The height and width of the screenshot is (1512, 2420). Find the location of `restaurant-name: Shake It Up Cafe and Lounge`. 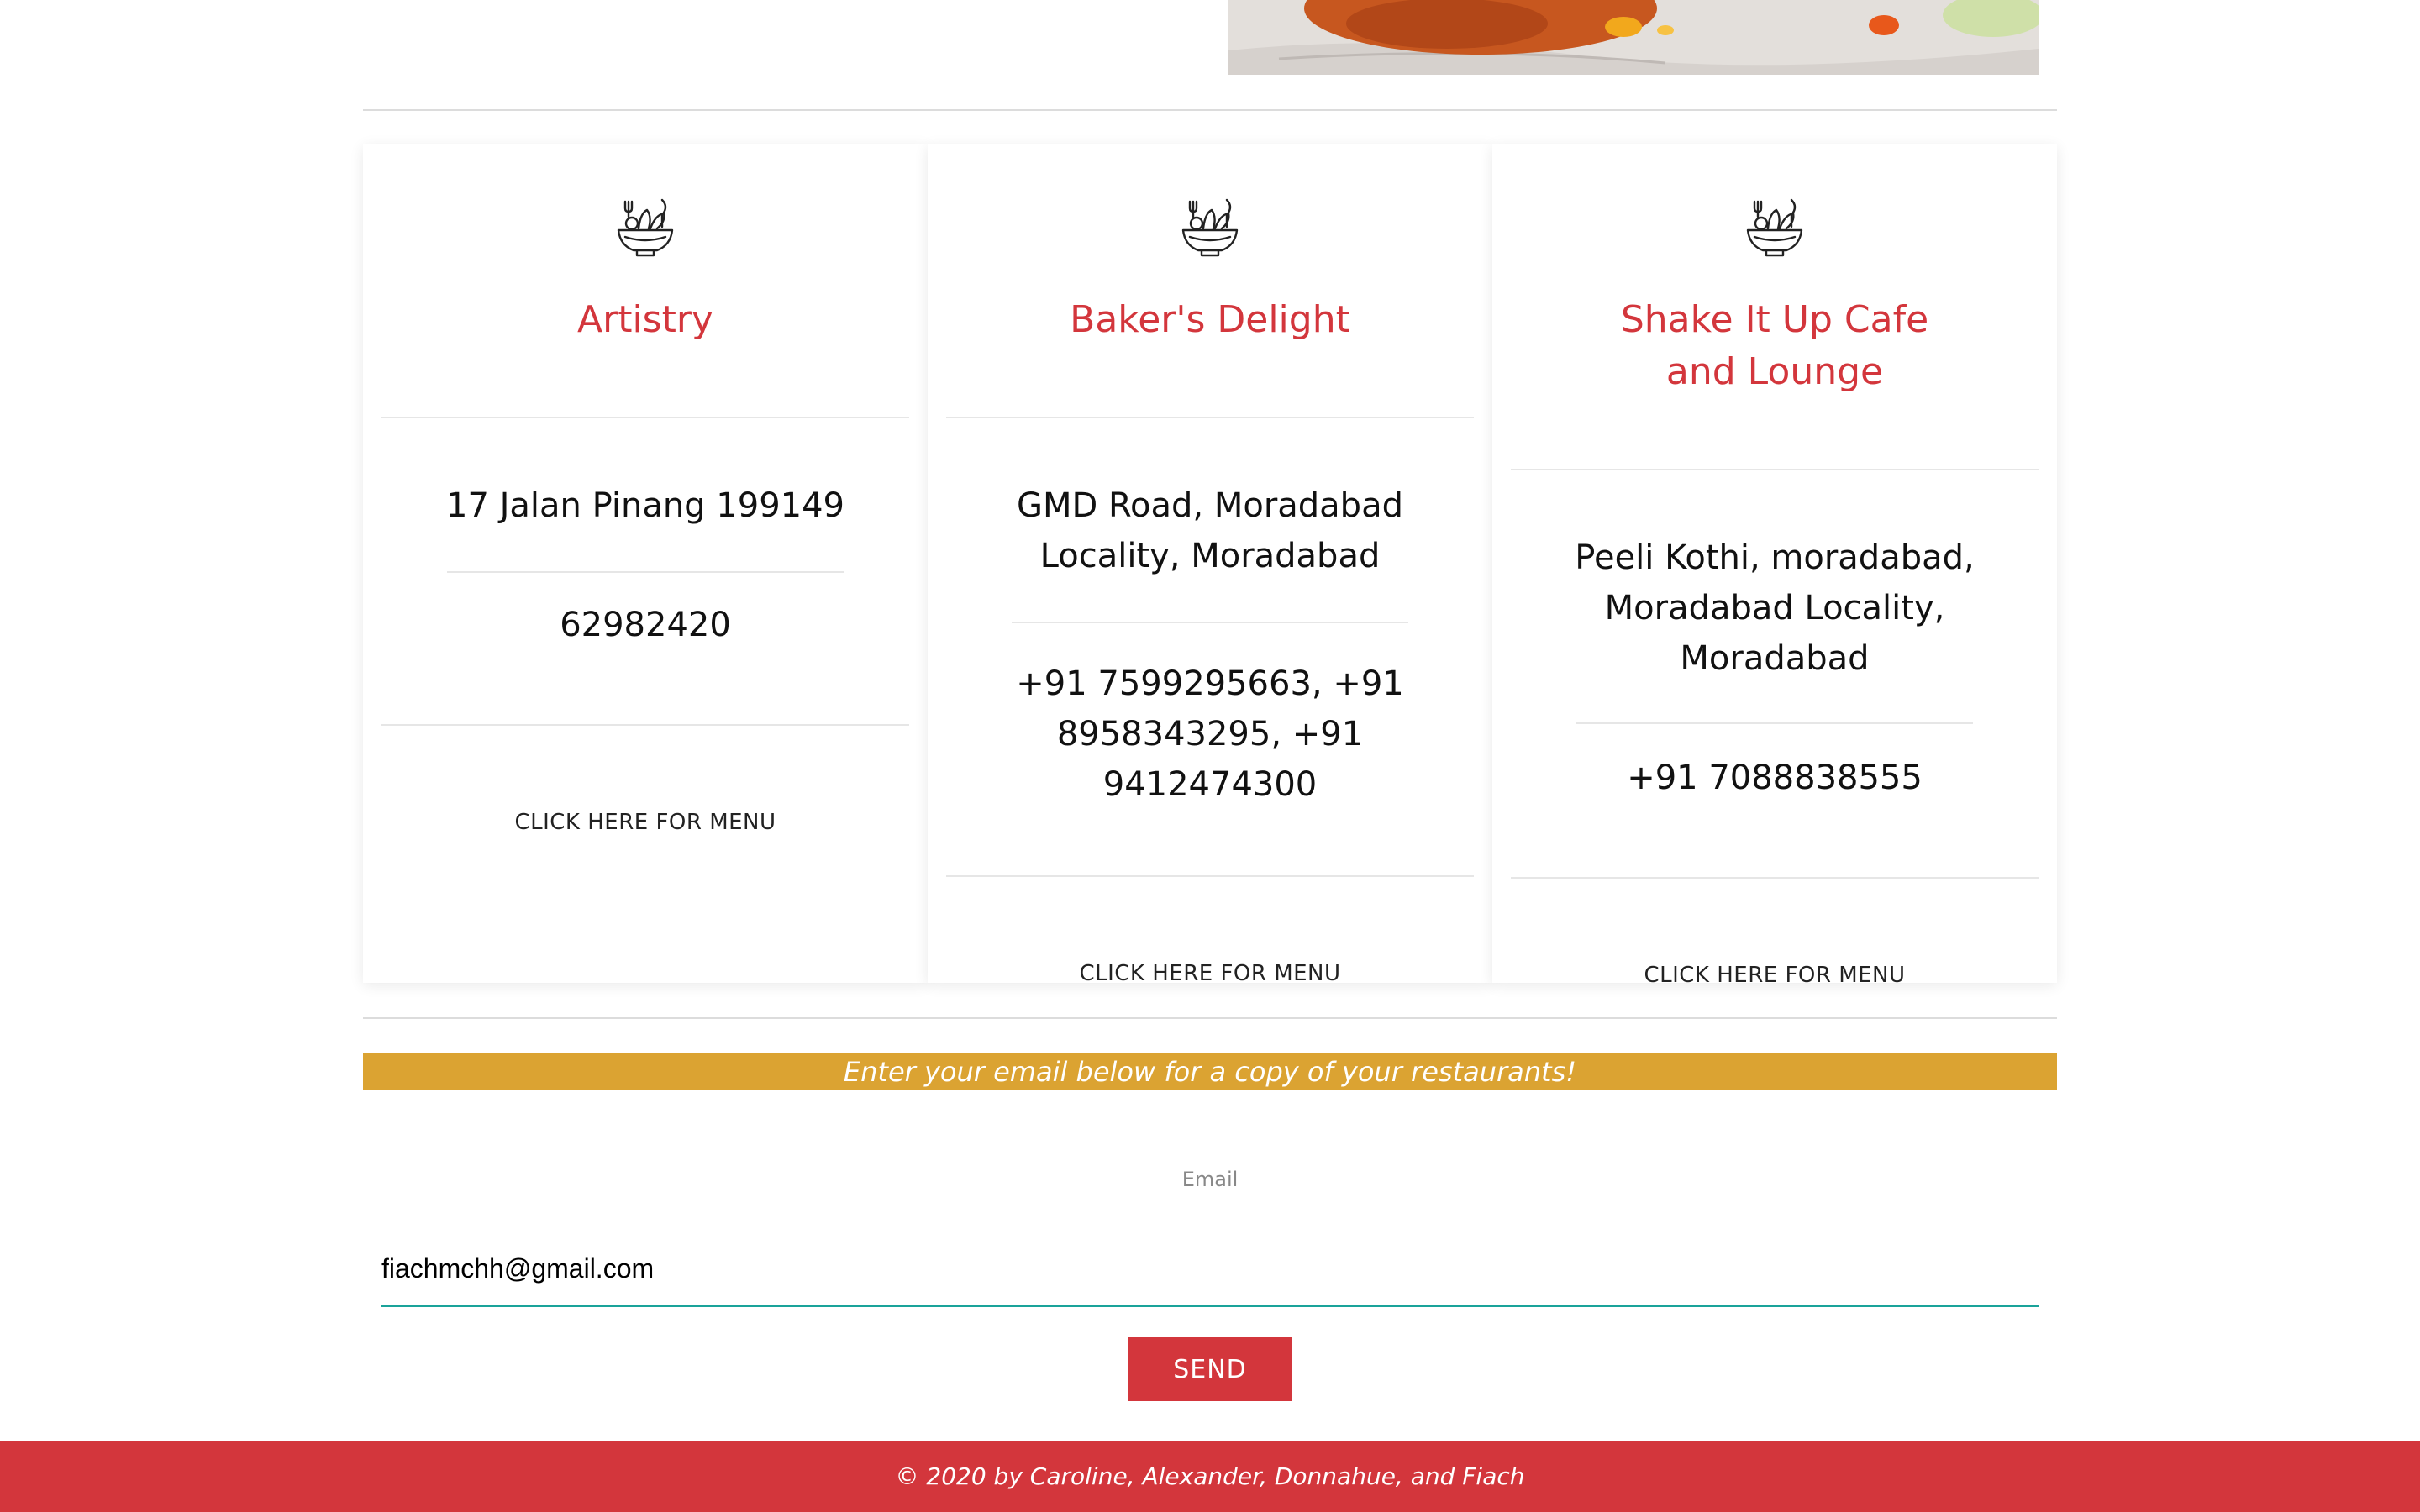

restaurant-name: Shake It Up Cafe and Lounge is located at coordinates (1774, 345).